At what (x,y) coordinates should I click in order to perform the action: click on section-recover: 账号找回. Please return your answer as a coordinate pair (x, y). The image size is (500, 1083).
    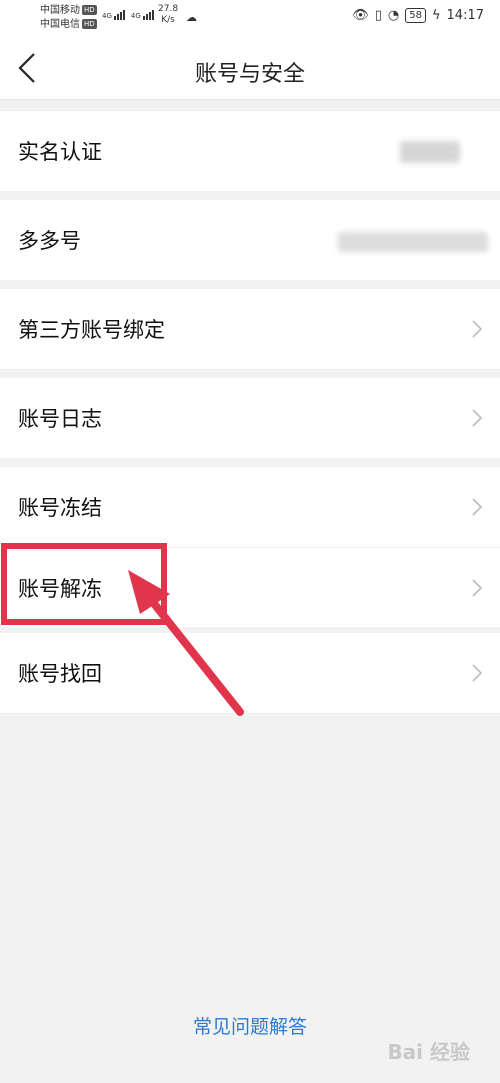
    Looking at the image, I should click on (250, 673).